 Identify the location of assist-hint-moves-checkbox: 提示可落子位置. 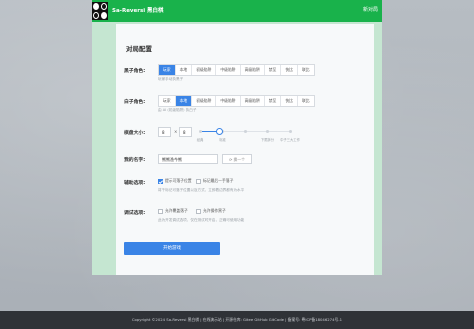
(175, 181).